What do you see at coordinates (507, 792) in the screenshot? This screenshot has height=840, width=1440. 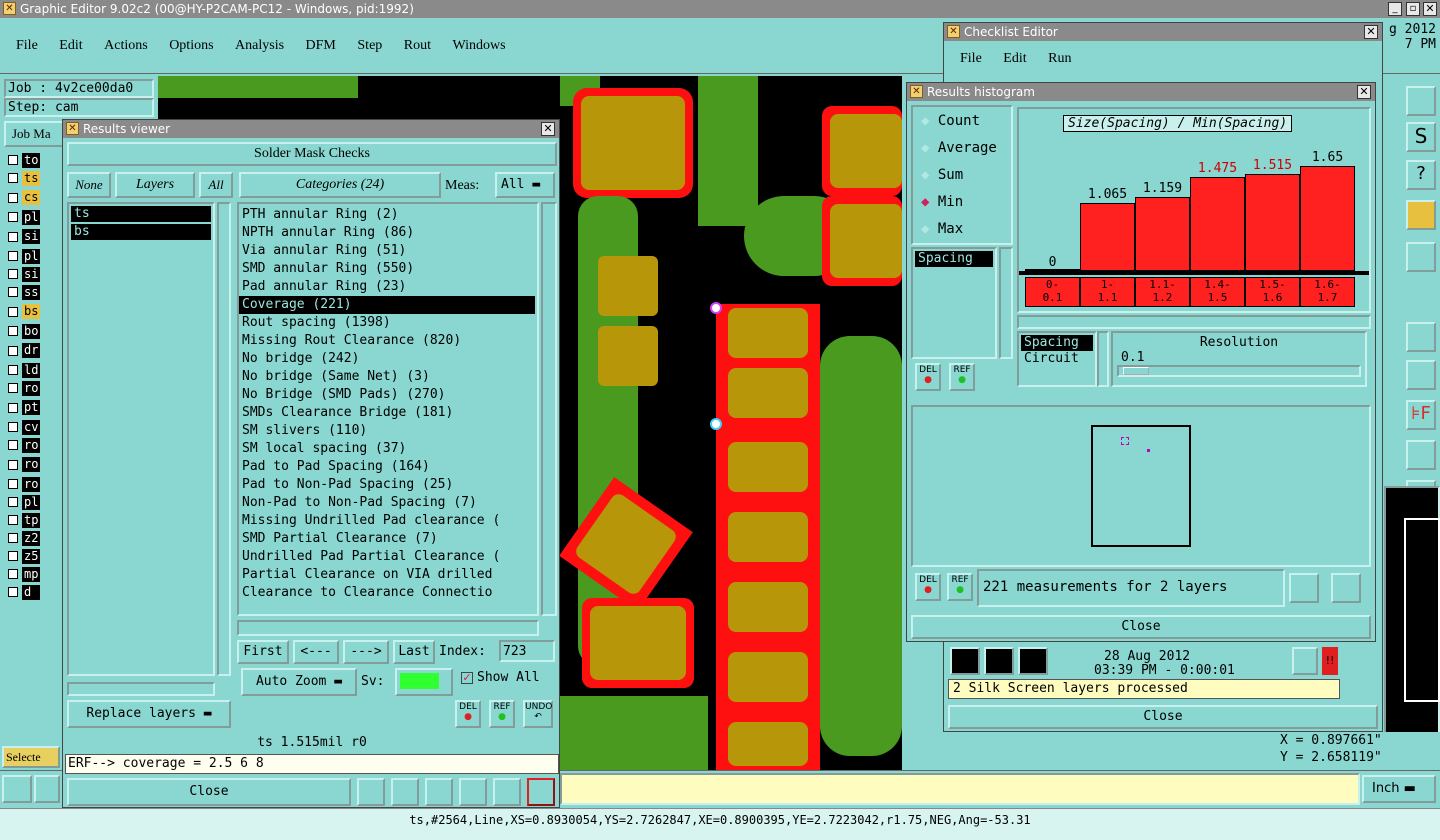 I see `notes-icon` at bounding box center [507, 792].